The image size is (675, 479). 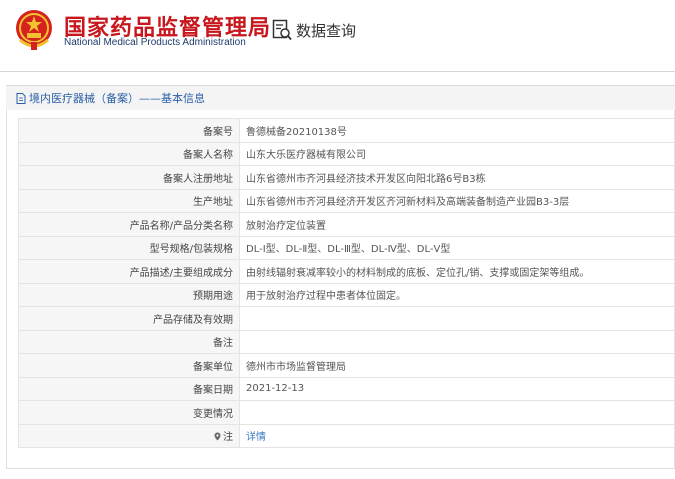 I want to click on details-link: 详情, so click(x=256, y=437).